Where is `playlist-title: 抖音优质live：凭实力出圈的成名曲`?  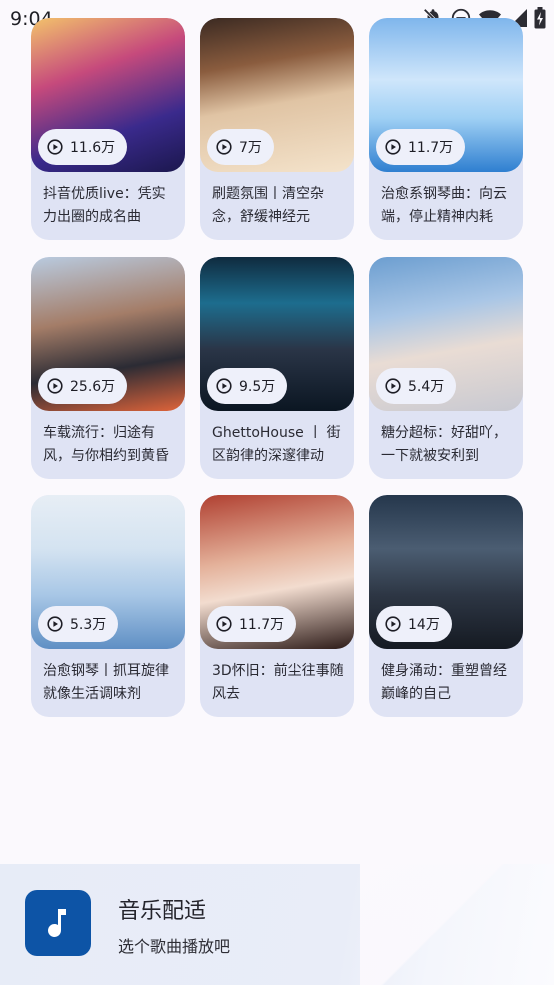 playlist-title: 抖音优质live：凭实力出圈的成名曲 is located at coordinates (104, 205).